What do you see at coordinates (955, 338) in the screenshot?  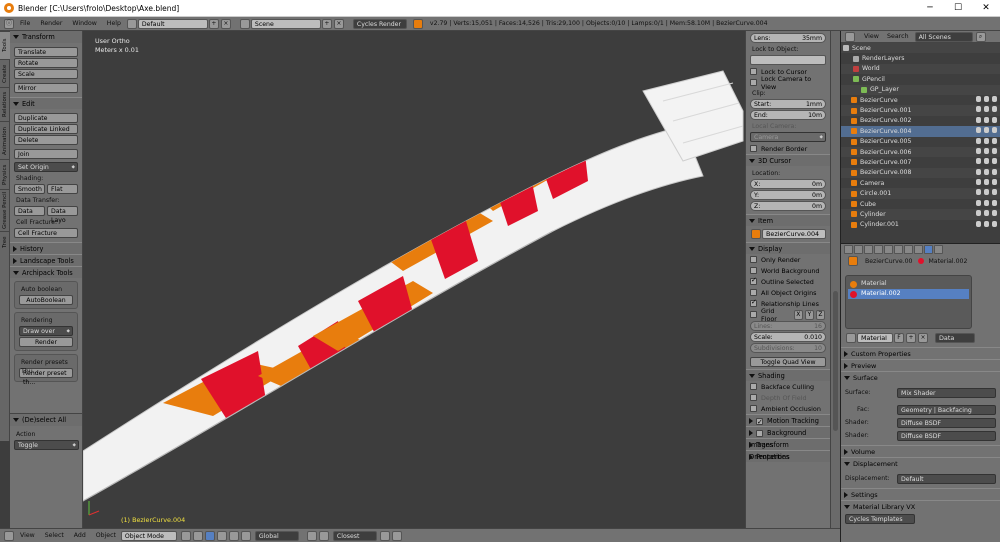 I see `link-data-select: Data` at bounding box center [955, 338].